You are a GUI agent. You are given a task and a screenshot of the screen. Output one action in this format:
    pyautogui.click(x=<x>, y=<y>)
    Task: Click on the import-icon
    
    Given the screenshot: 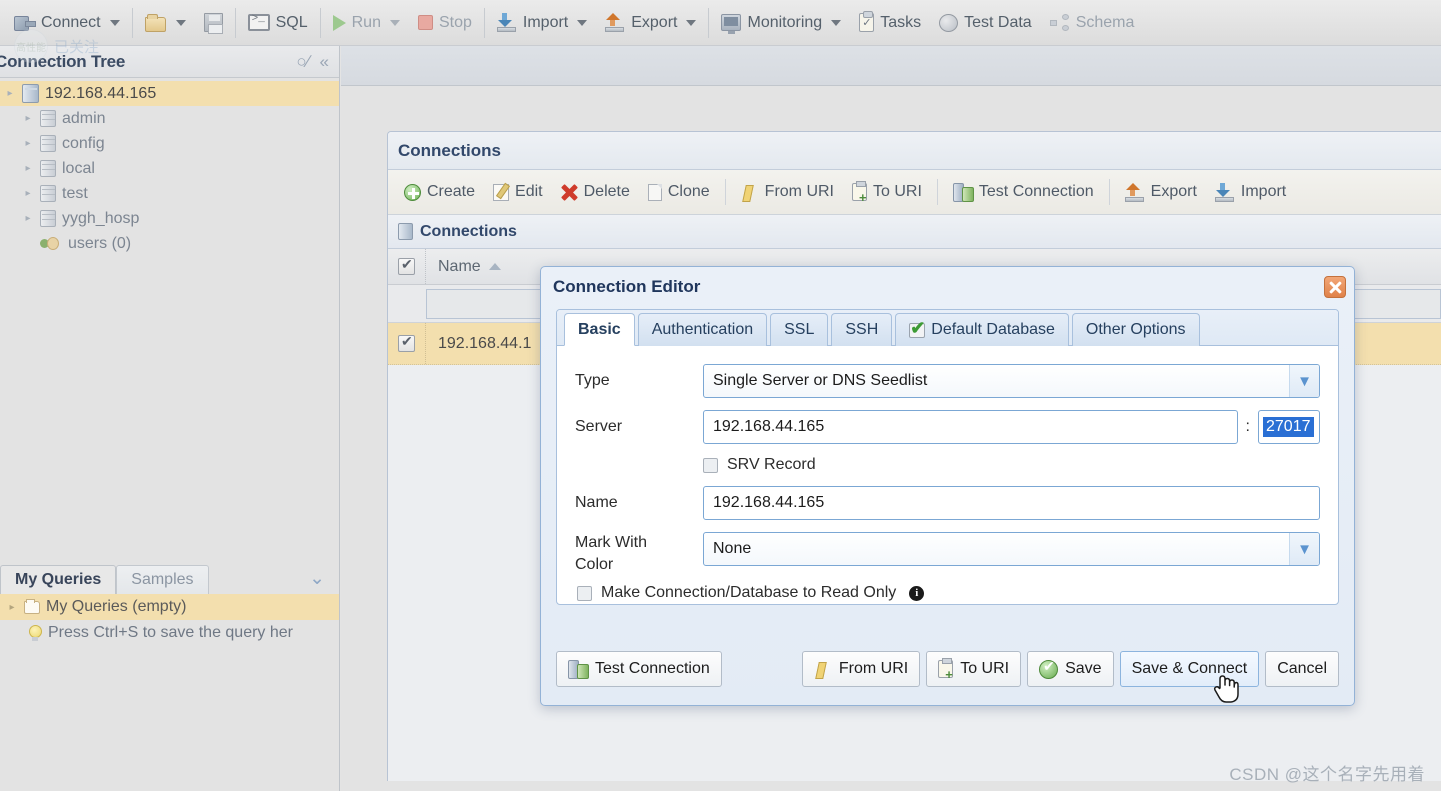 What is the action you would take?
    pyautogui.click(x=506, y=22)
    